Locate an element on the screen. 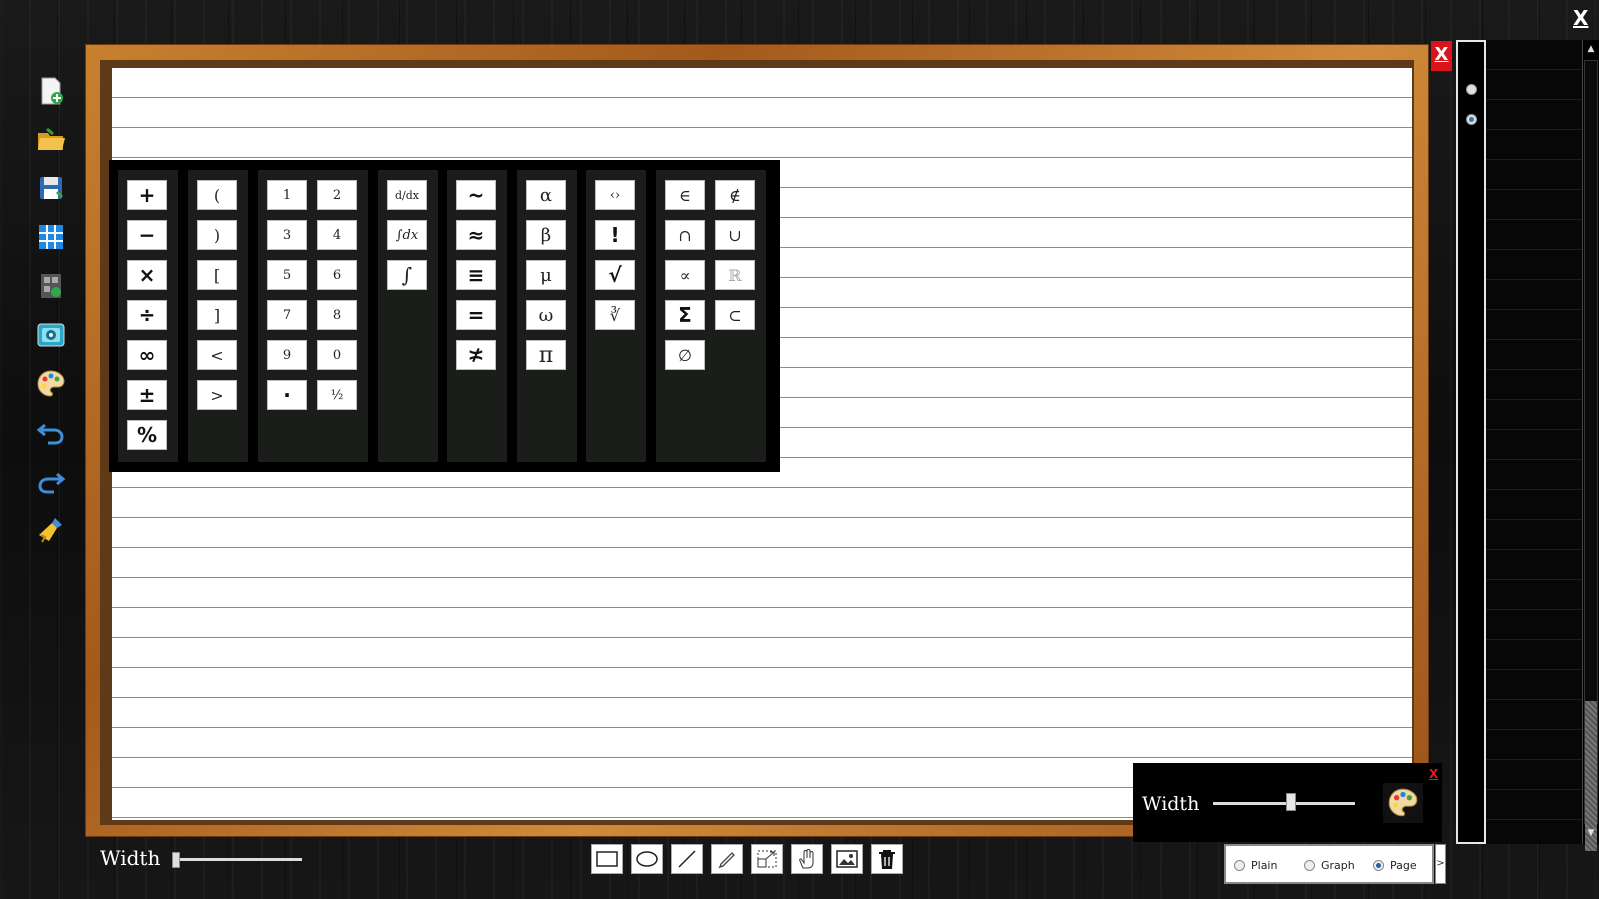 The height and width of the screenshot is (899, 1599). math-key-1: 1 is located at coordinates (287, 195).